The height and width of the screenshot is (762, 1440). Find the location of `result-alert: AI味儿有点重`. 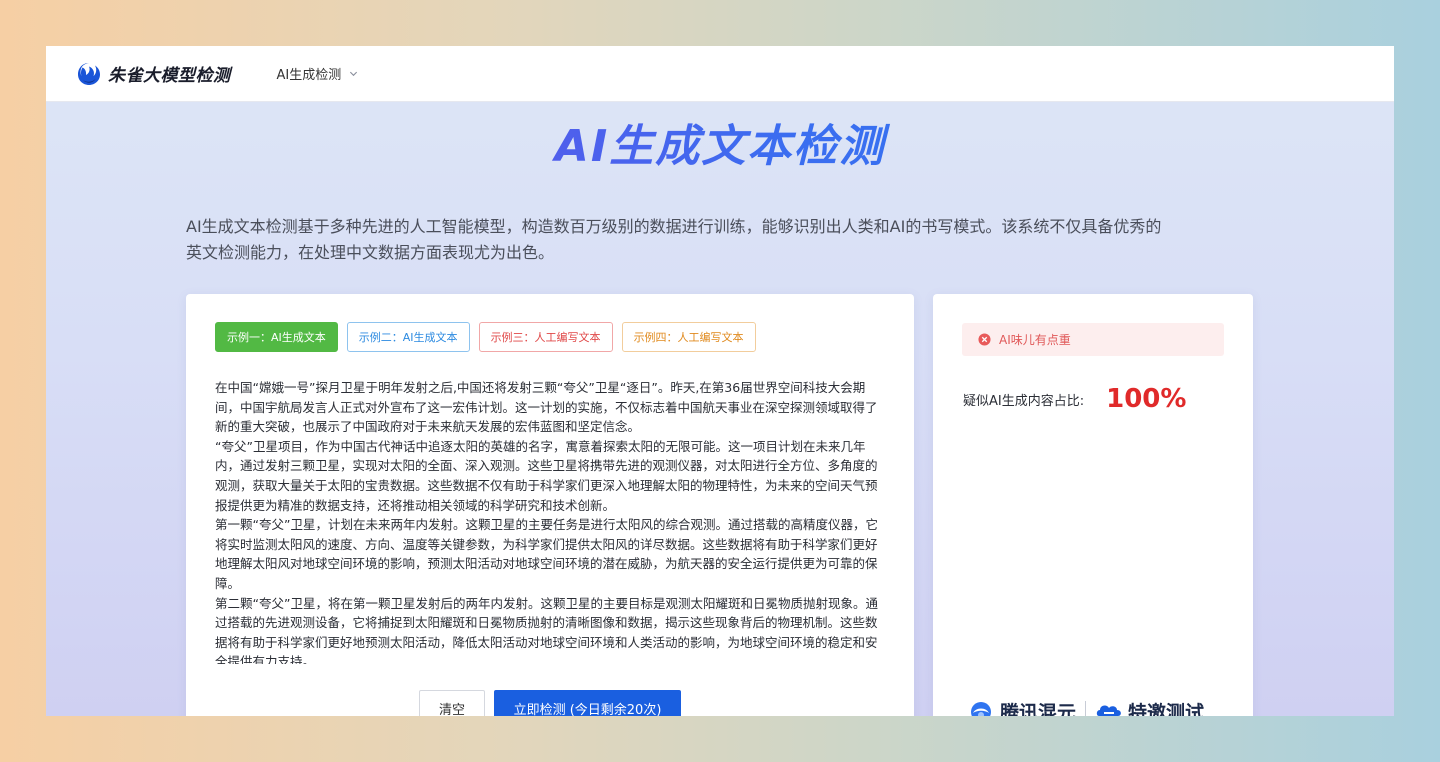

result-alert: AI味儿有点重 is located at coordinates (1093, 339).